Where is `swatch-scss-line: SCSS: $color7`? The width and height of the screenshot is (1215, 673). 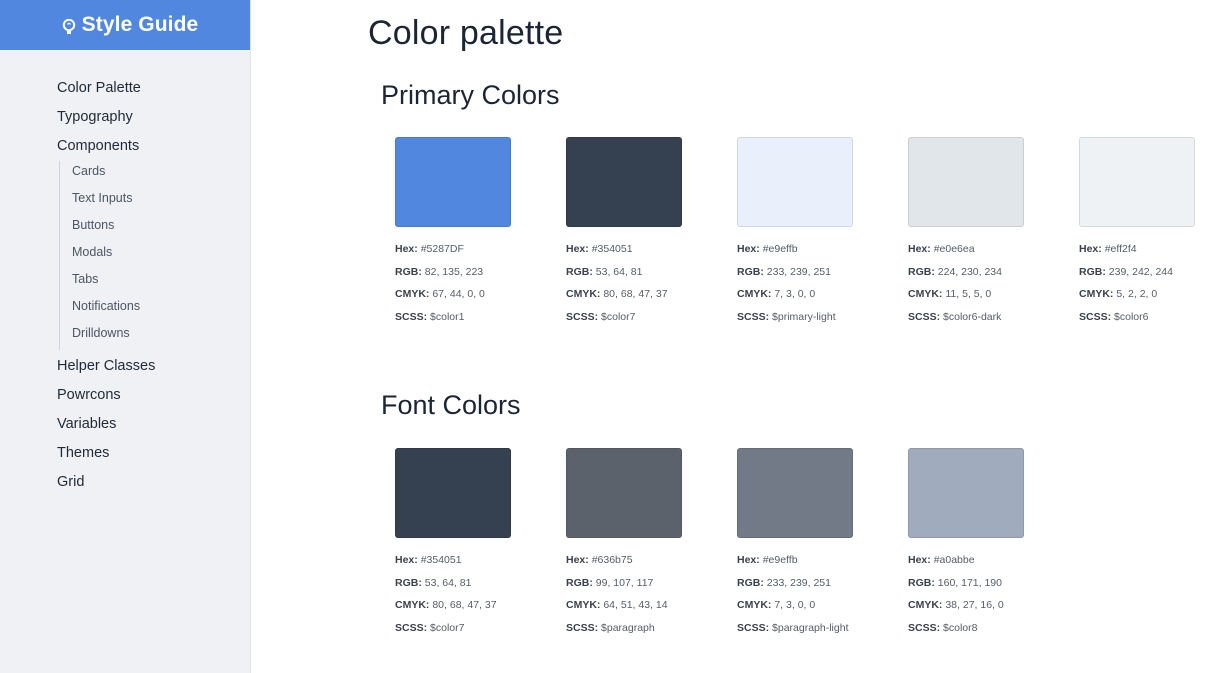
swatch-scss-line: SCSS: $color7 is located at coordinates (480, 629).